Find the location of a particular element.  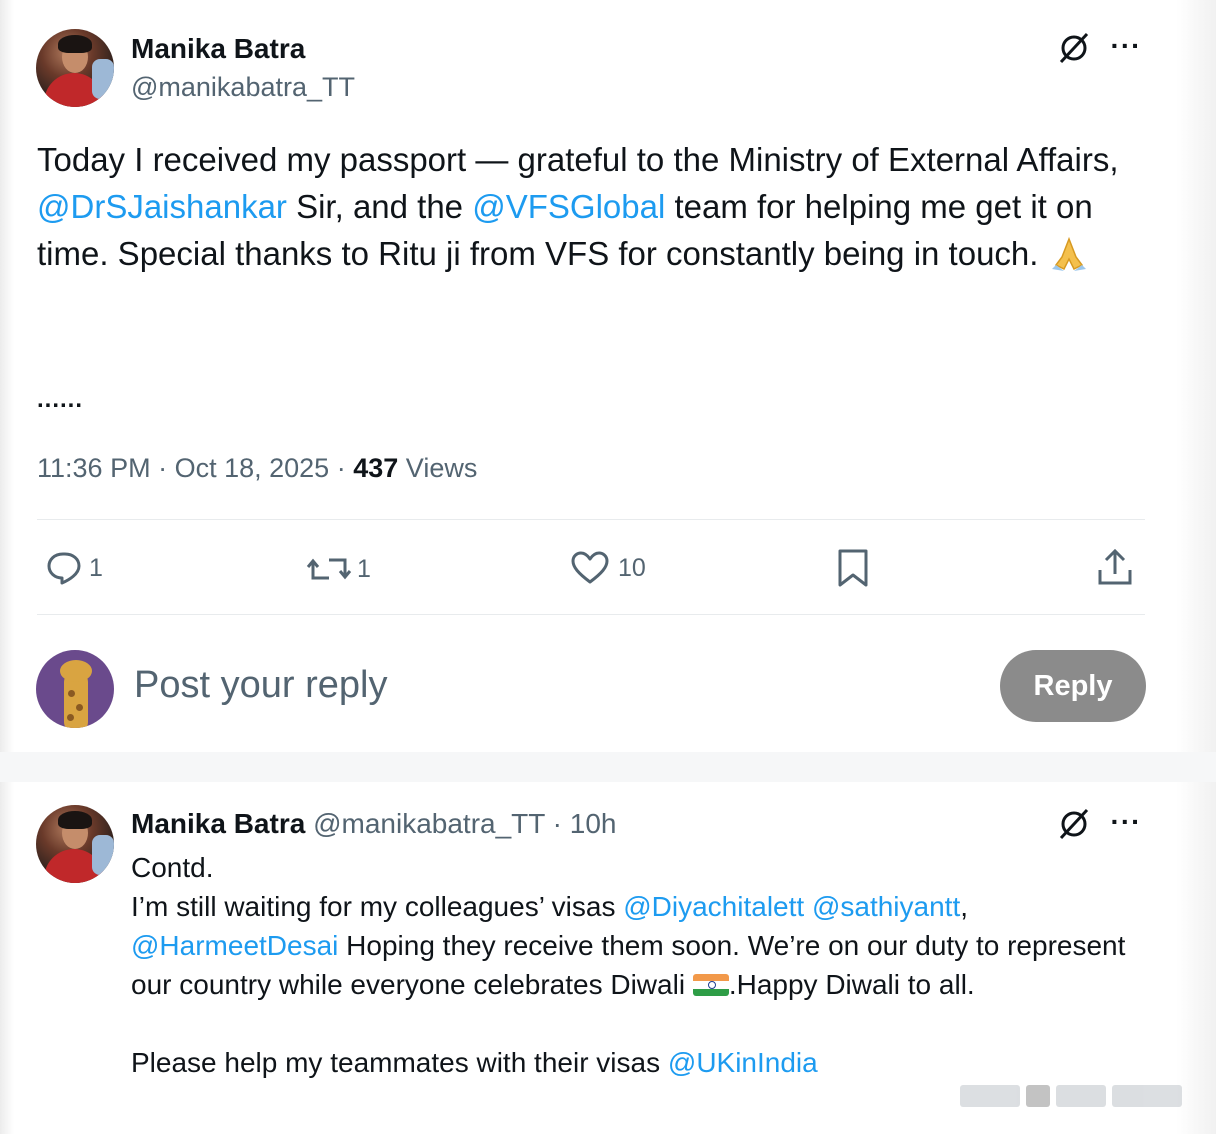

thread-header: Manika Batra @manikabatra_TT · 10h is located at coordinates (374, 823).